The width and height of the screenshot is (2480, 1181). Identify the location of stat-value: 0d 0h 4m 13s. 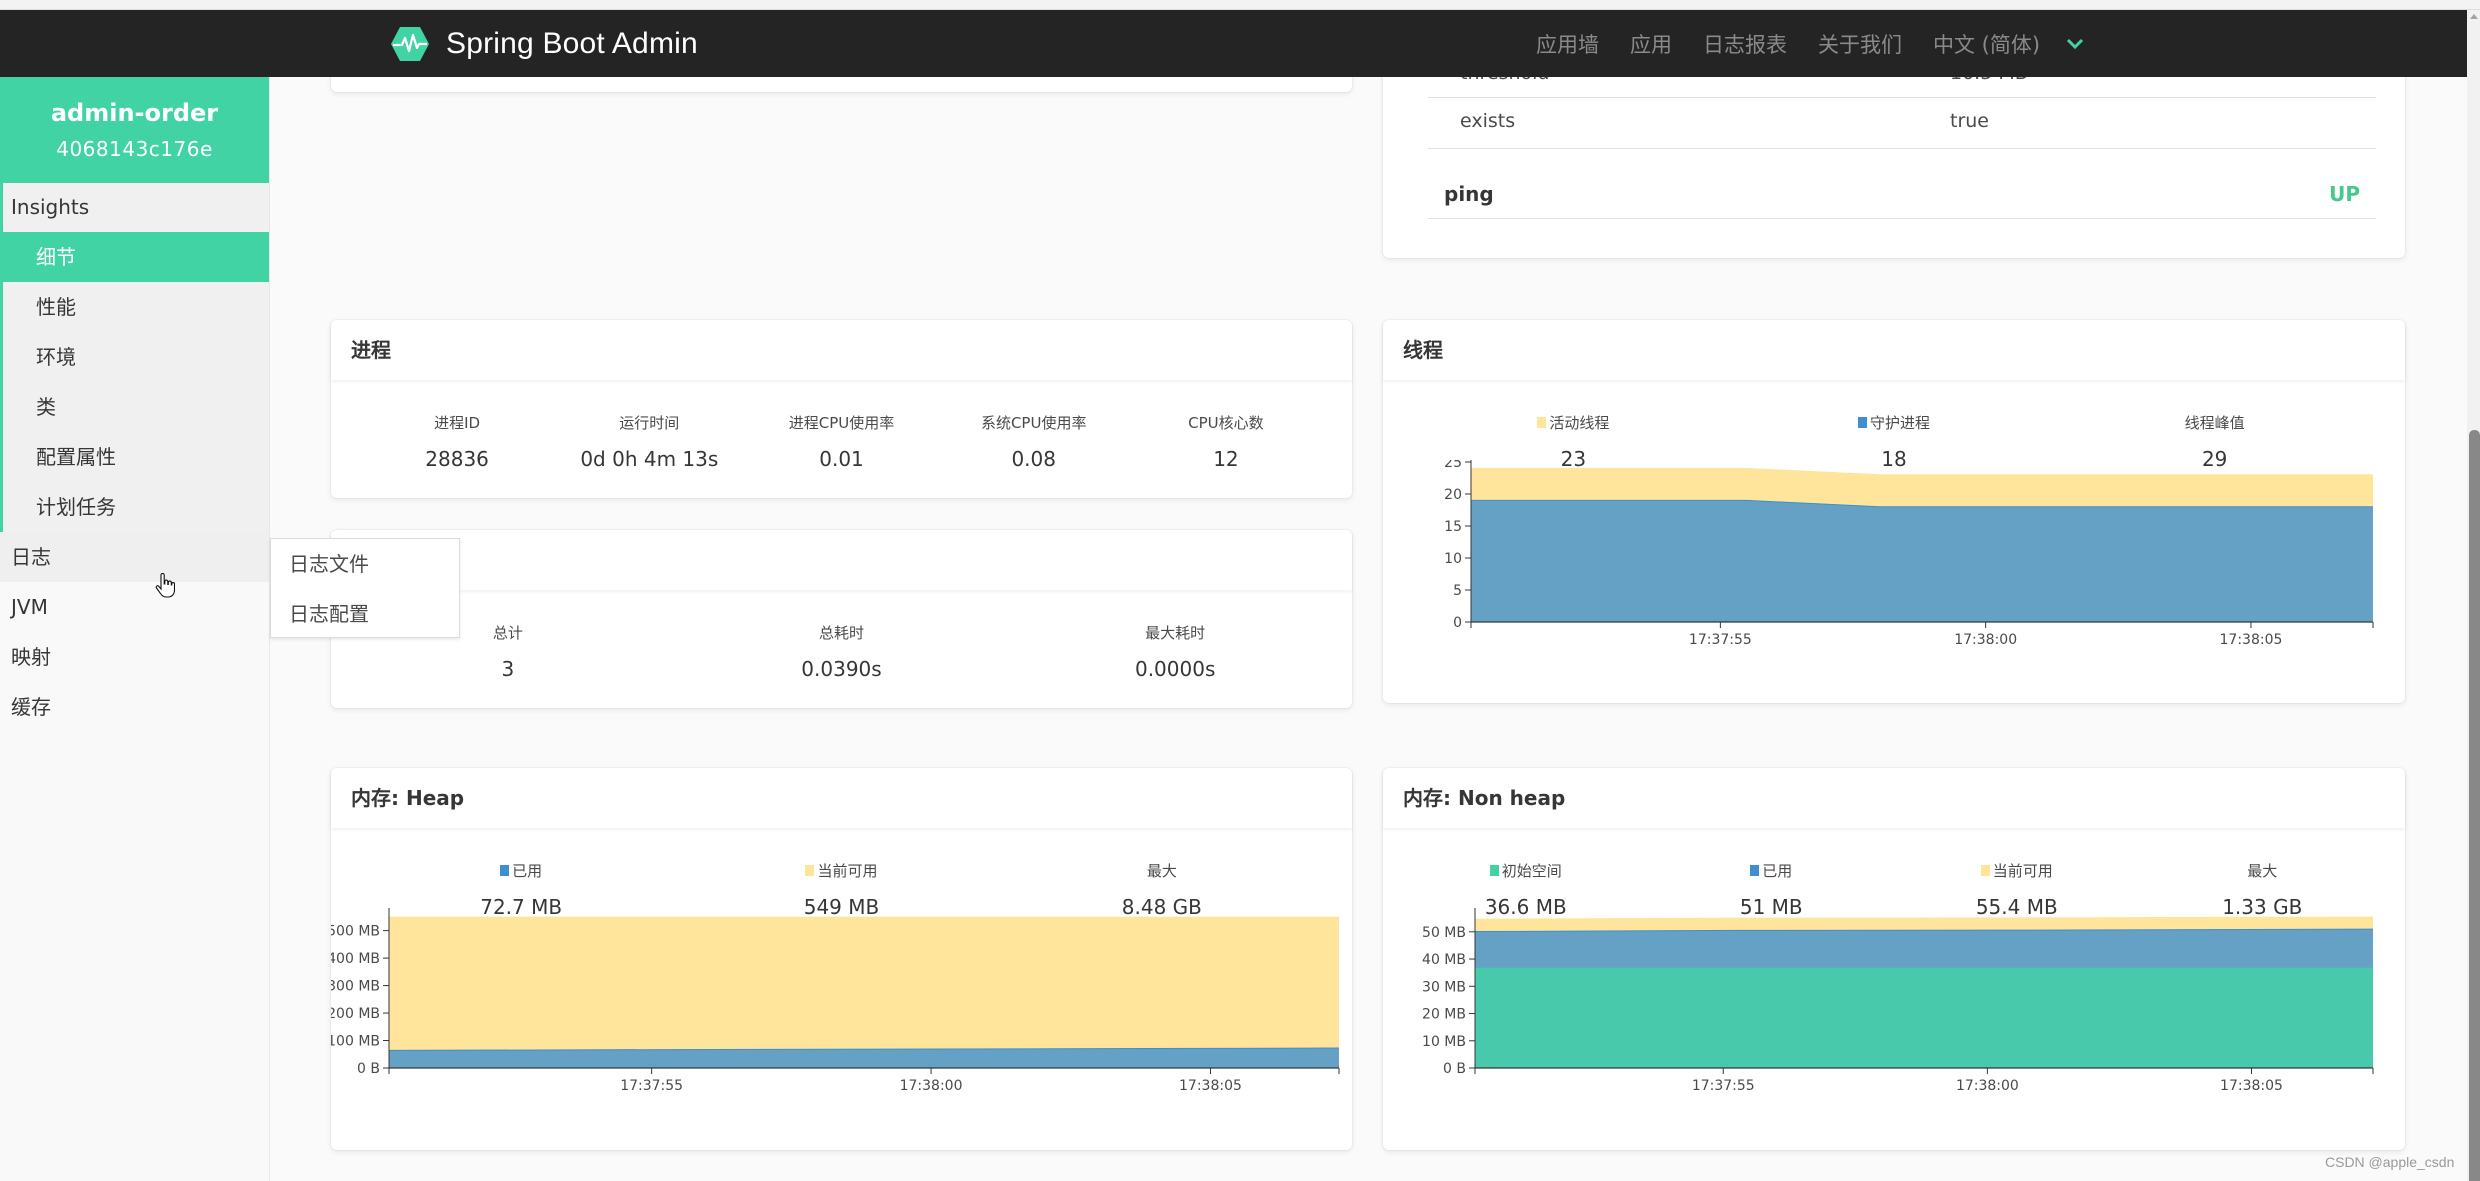
(649, 459).